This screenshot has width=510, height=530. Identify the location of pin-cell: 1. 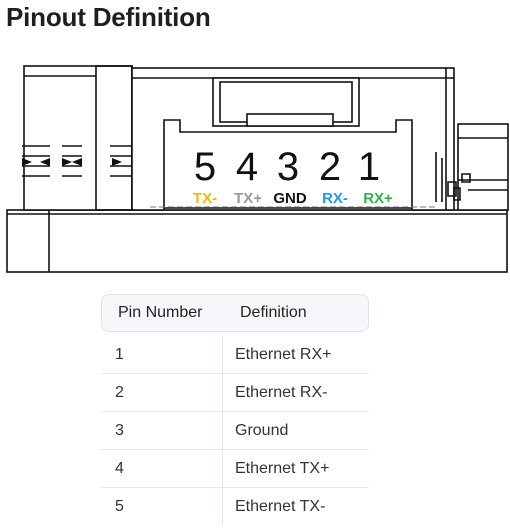
(162, 354).